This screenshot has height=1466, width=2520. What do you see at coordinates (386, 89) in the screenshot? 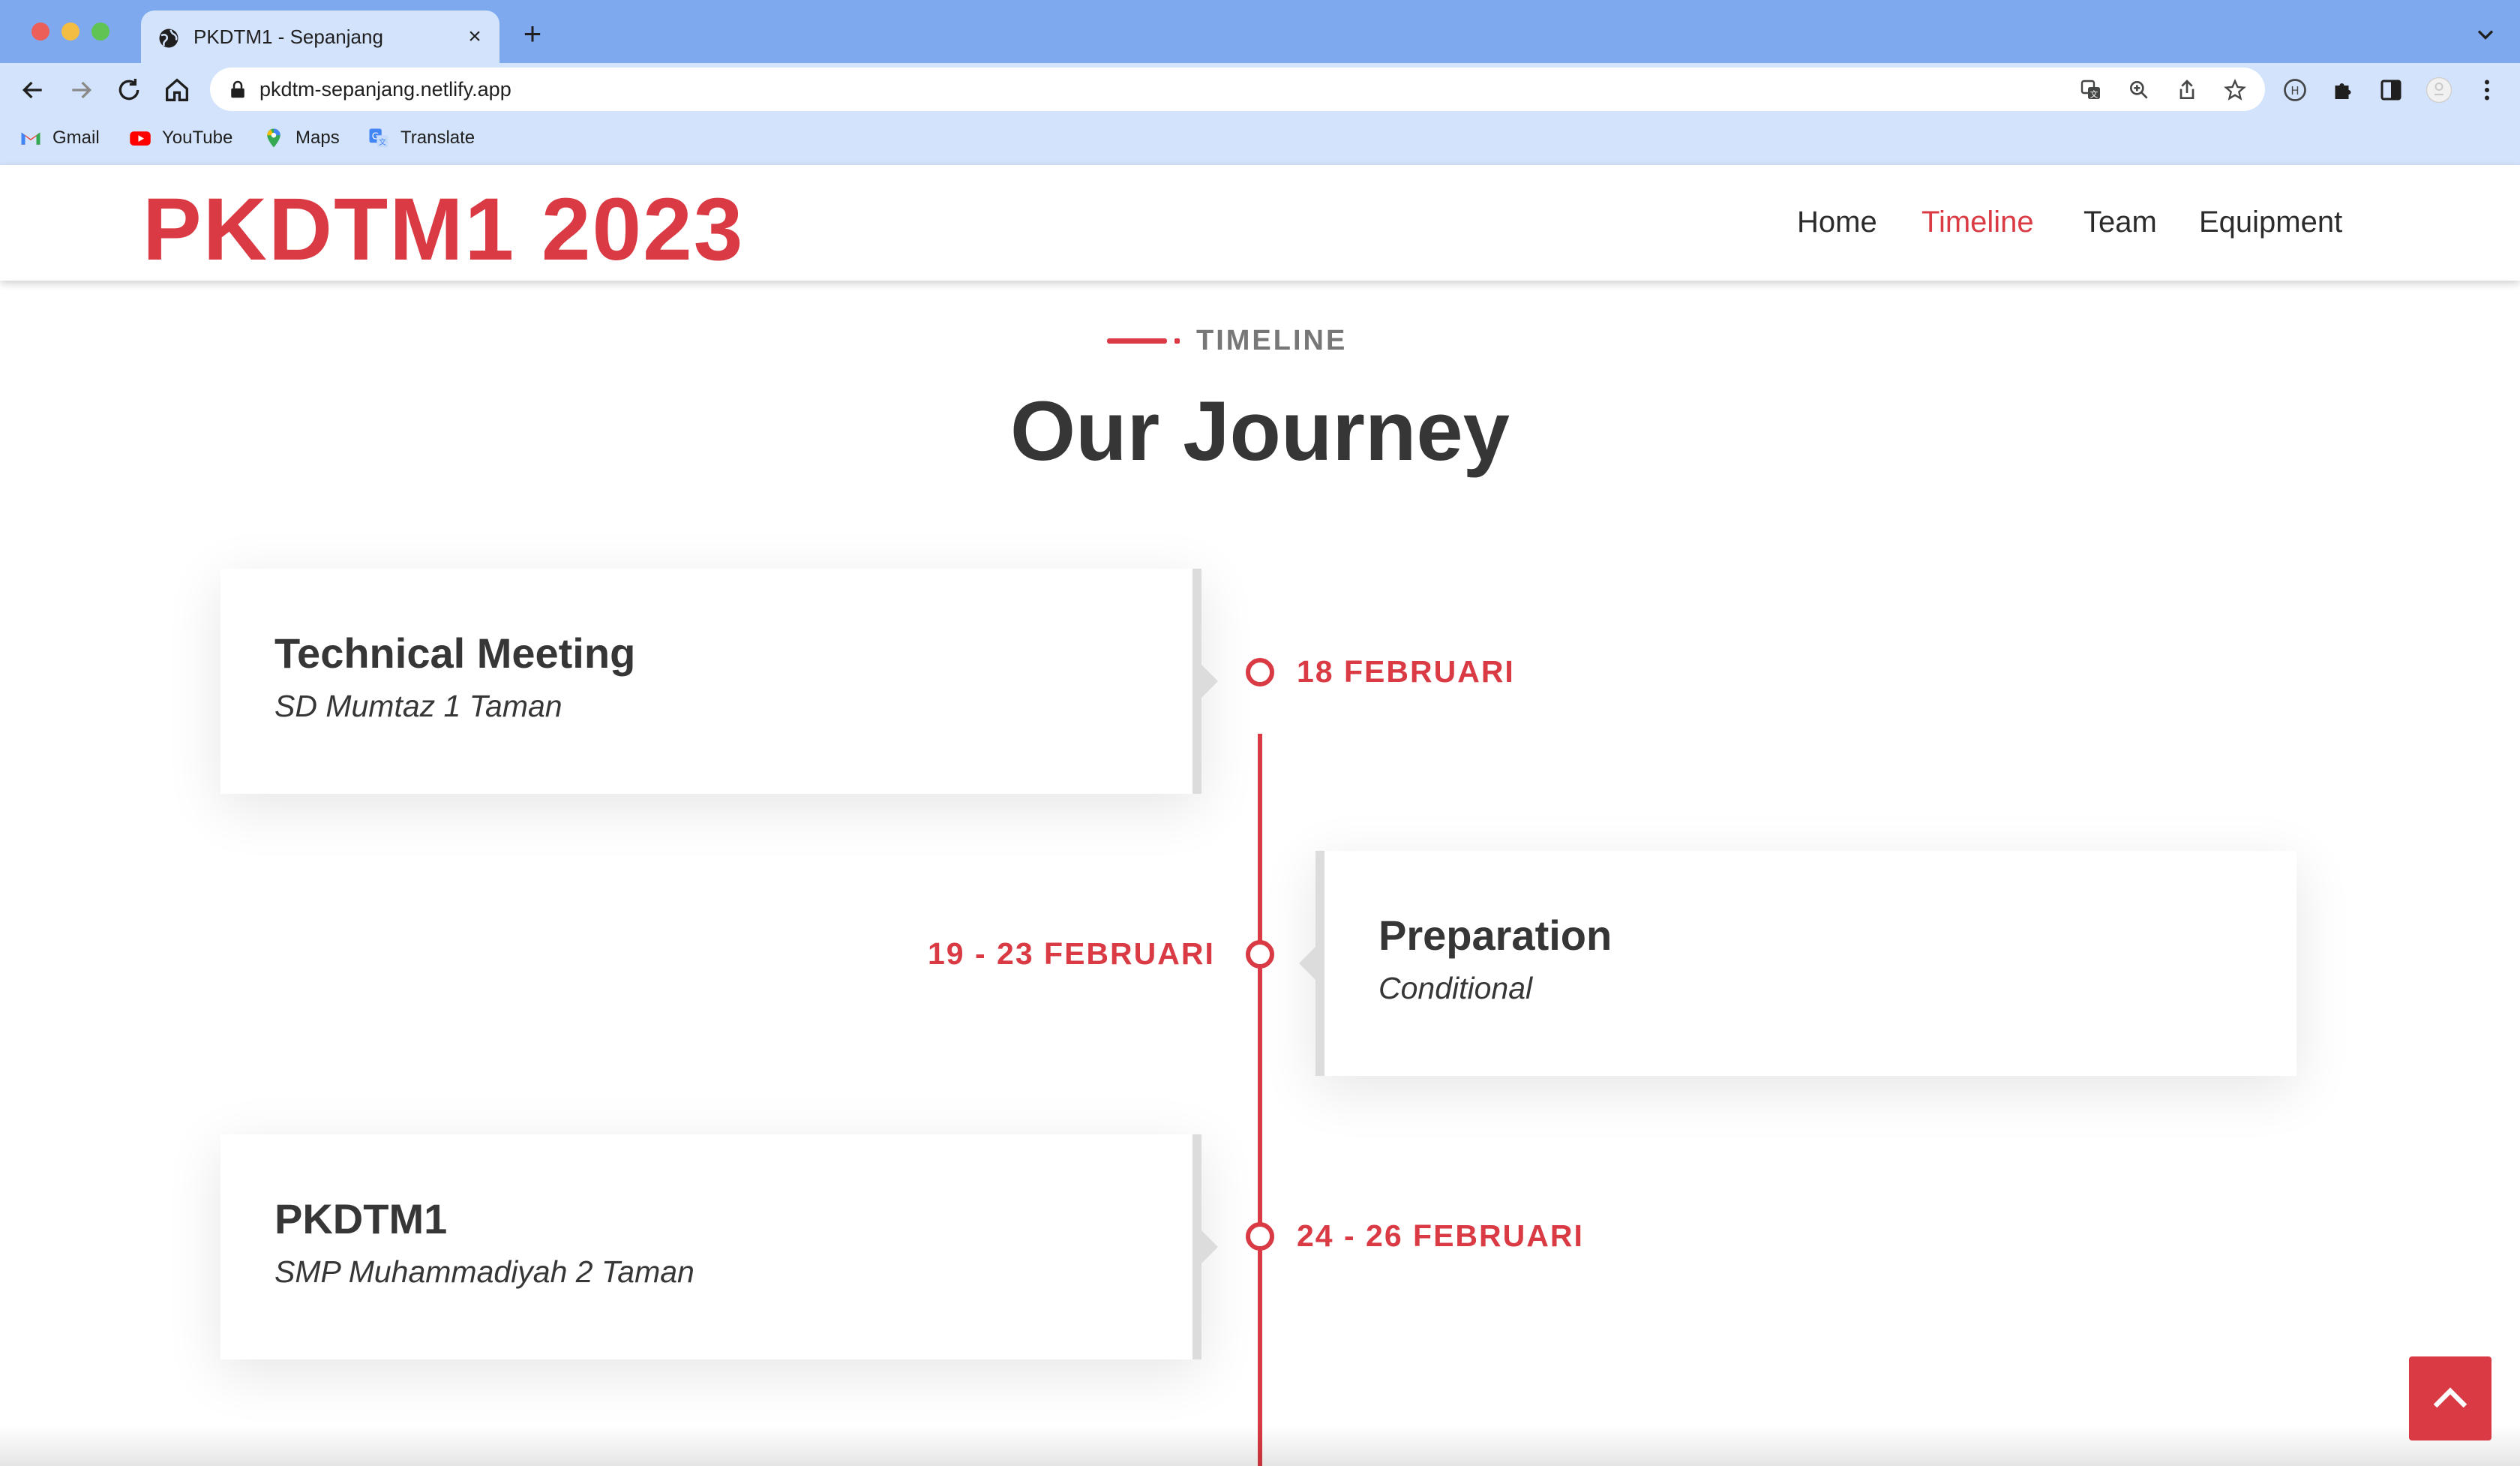
I see `url-text: pkdtm-sepanjang.netlify.app` at bounding box center [386, 89].